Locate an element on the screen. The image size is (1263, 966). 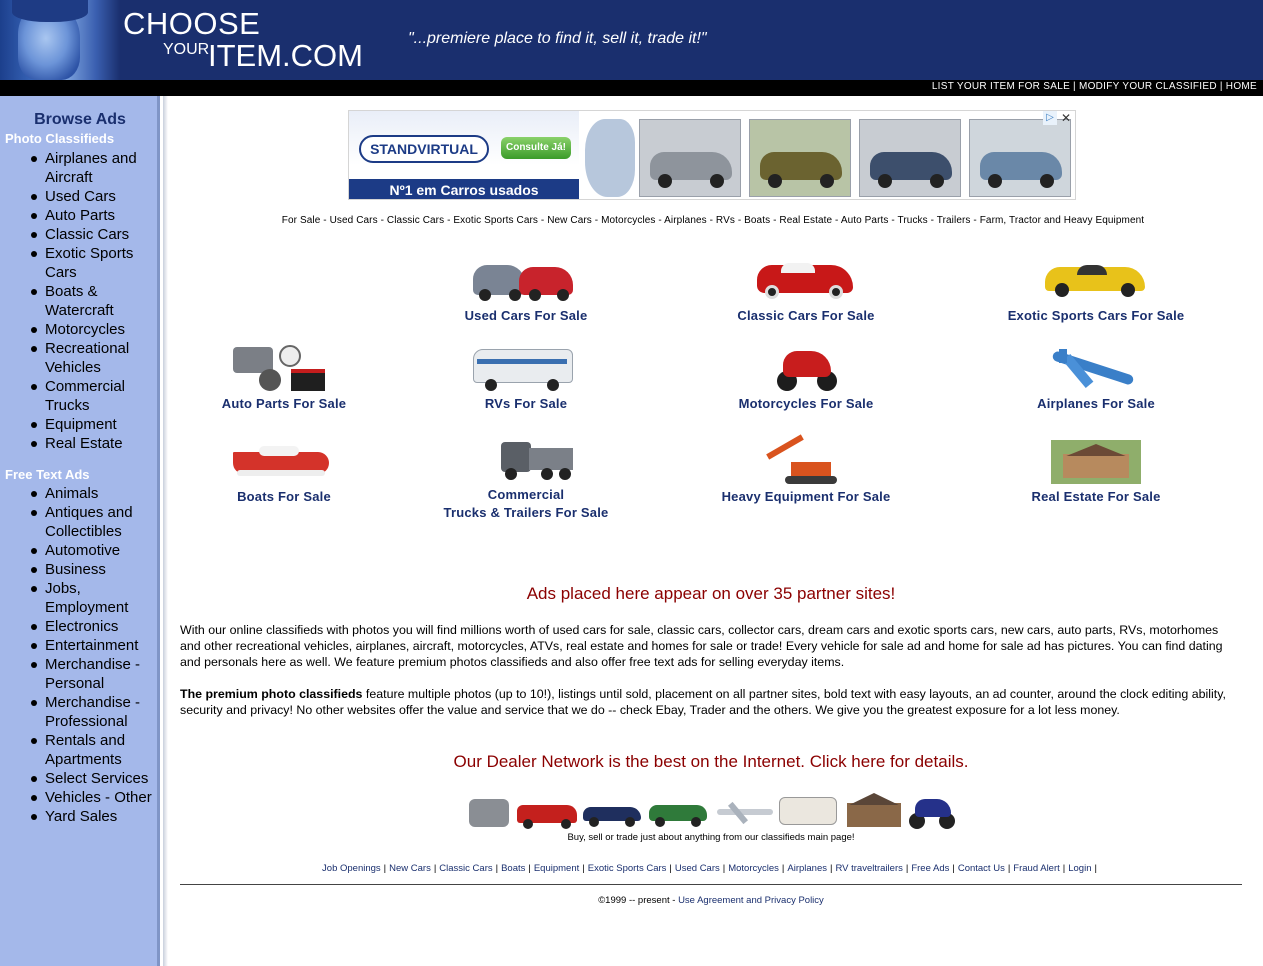
category-heavy-equipment: Heavy Equipment For Sale is located at coordinates (806, 470).